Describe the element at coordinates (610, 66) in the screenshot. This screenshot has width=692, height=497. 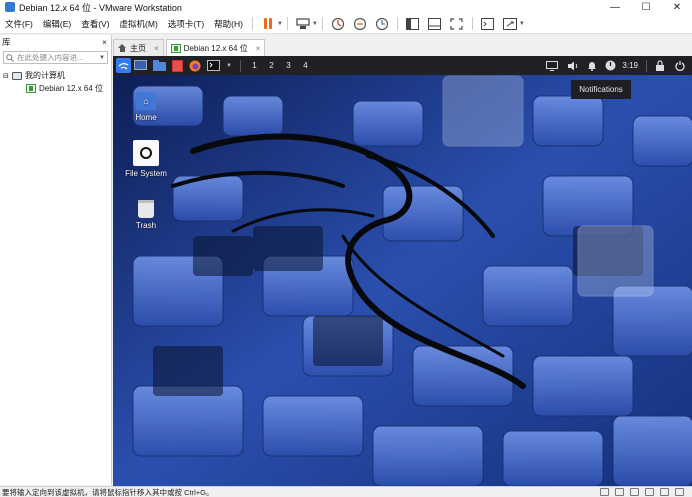
I see `power-manager-tray-button` at that location.